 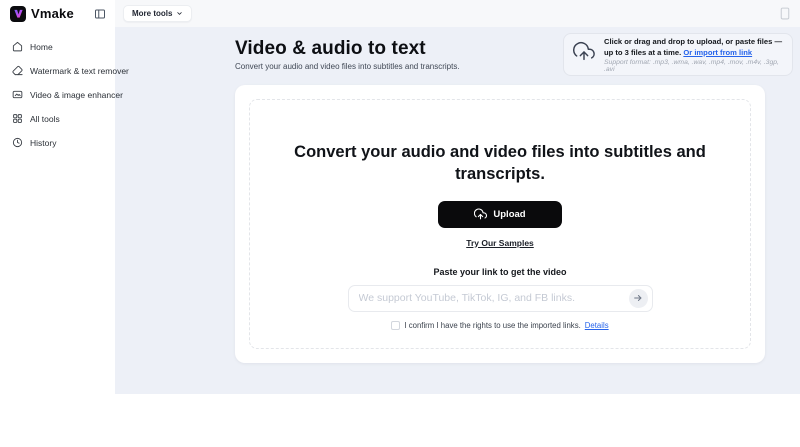 I want to click on sidebar-header: Vmake, so click(x=57, y=13).